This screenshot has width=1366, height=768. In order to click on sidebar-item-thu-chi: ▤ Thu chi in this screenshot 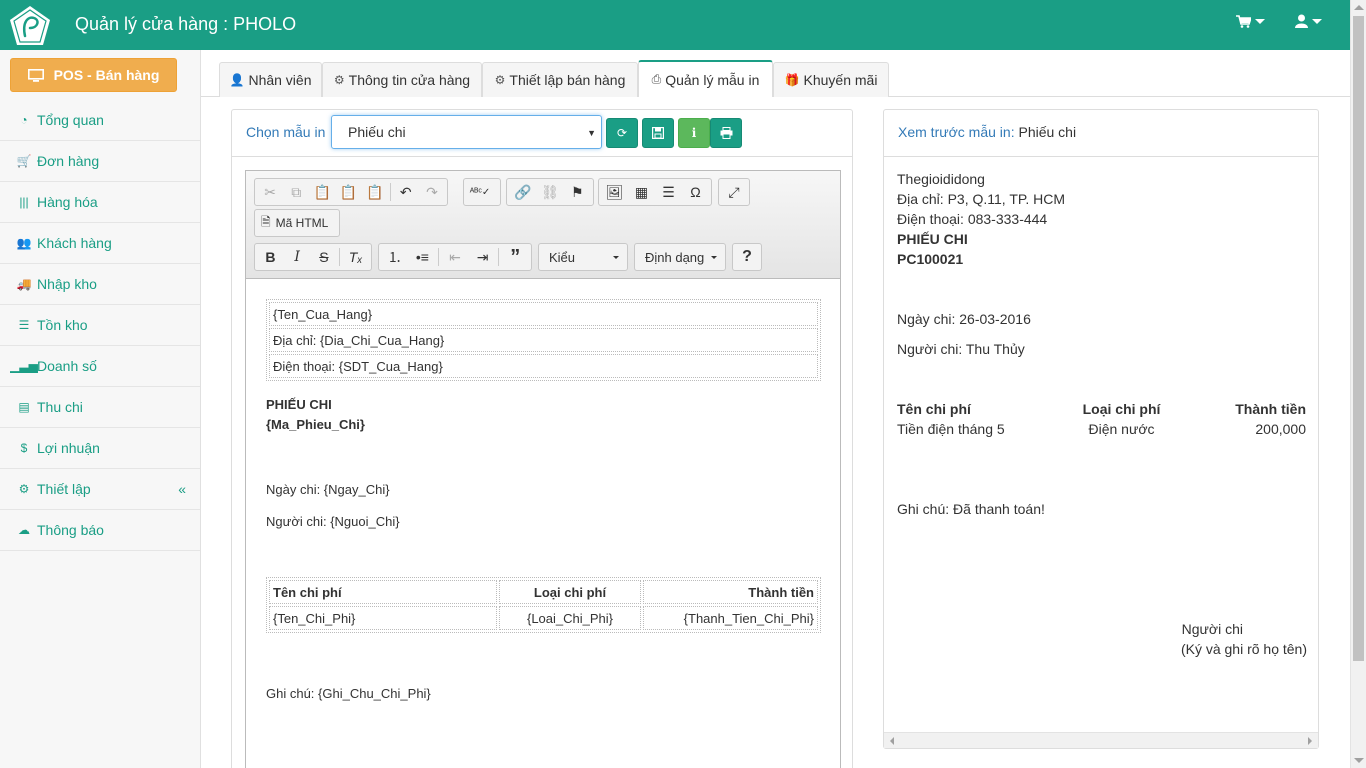, I will do `click(100, 407)`.